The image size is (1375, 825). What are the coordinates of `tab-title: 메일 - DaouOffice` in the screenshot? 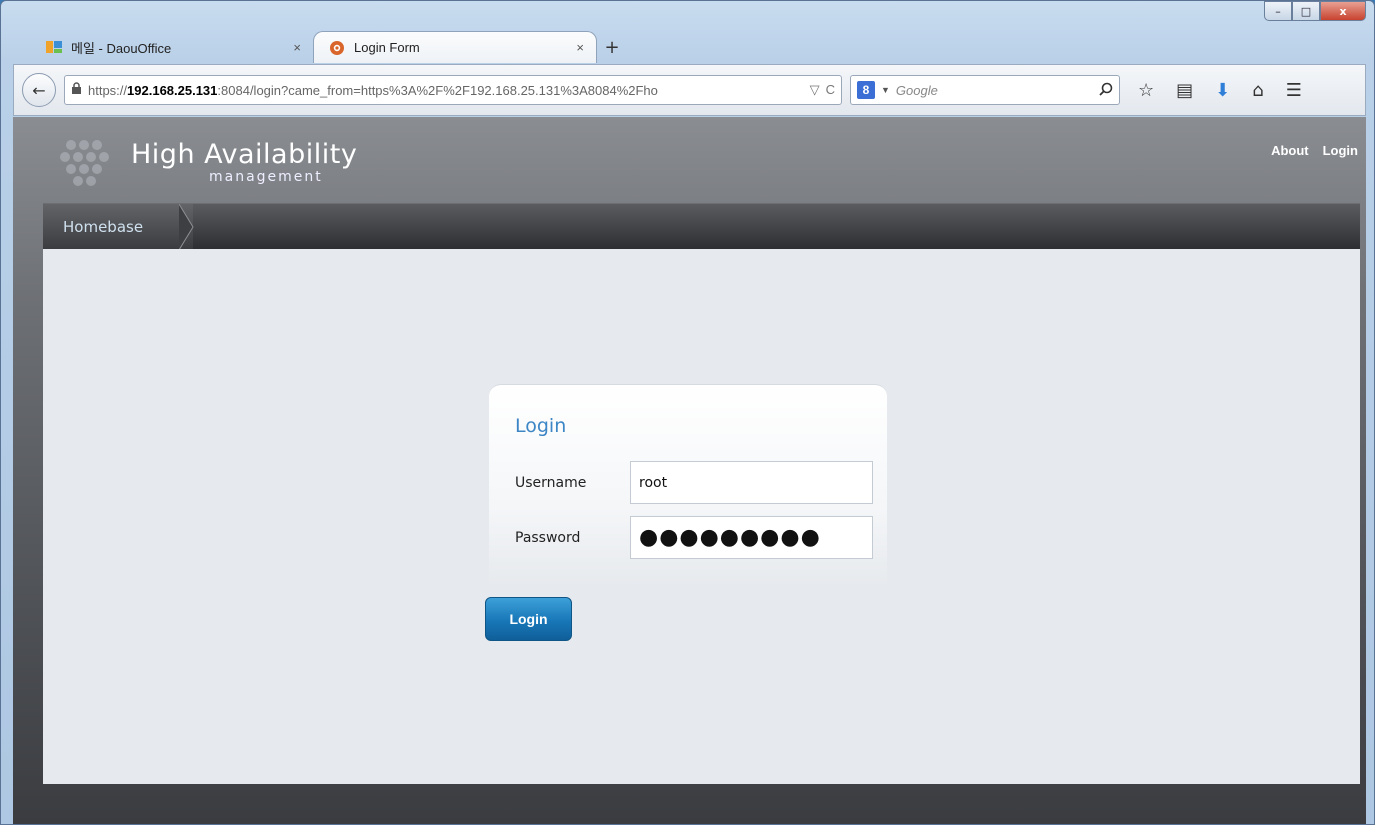 It's located at (121, 48).